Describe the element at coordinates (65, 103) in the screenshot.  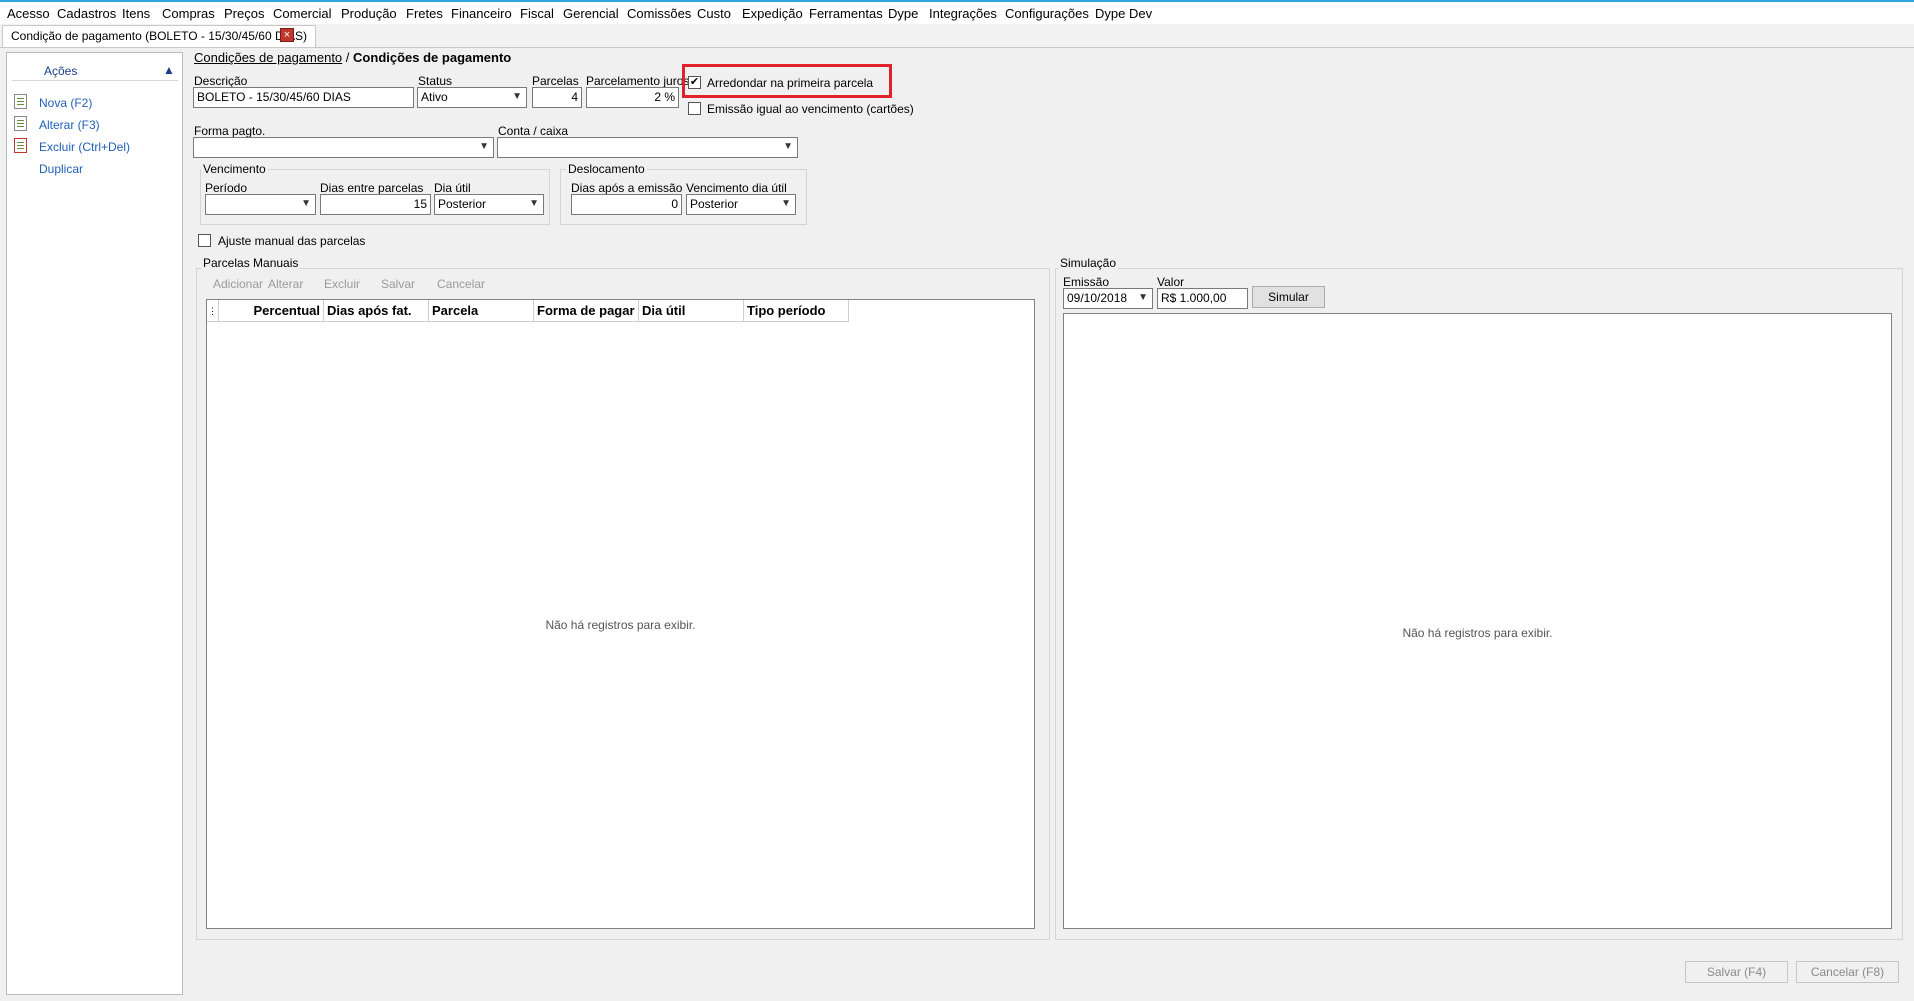
I see `action-nova: Nova (F2)` at that location.